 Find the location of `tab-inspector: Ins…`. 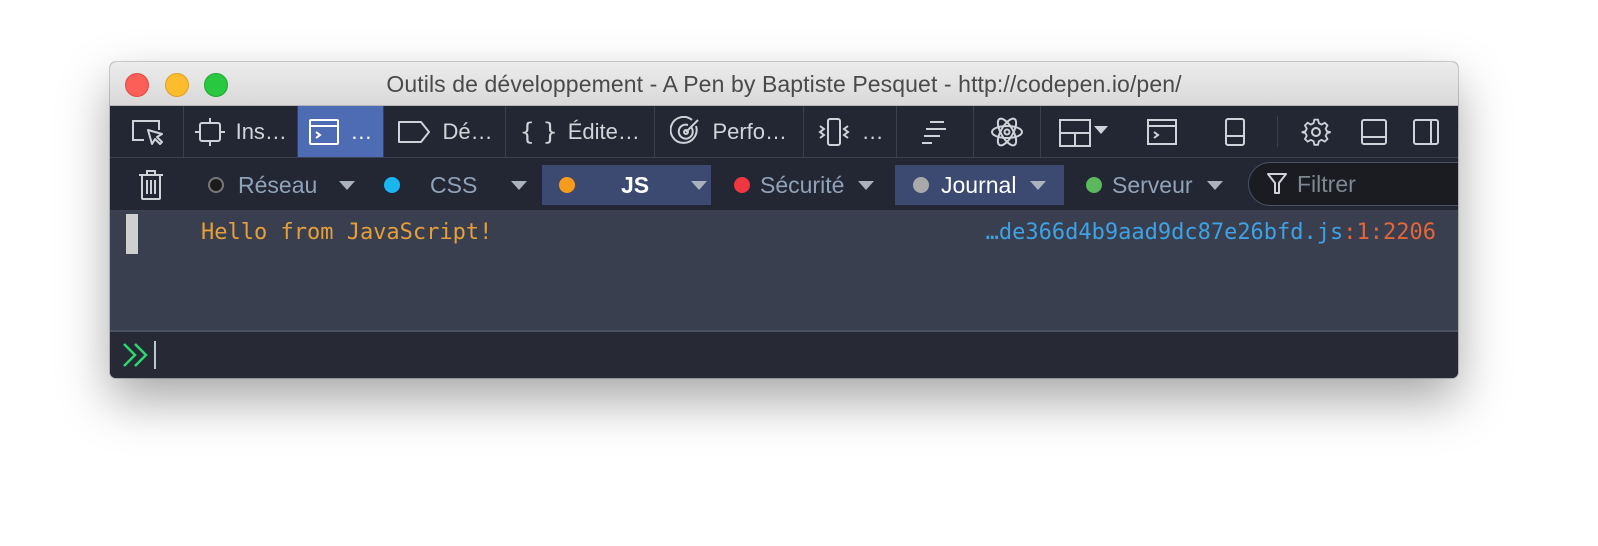

tab-inspector: Ins… is located at coordinates (241, 131).